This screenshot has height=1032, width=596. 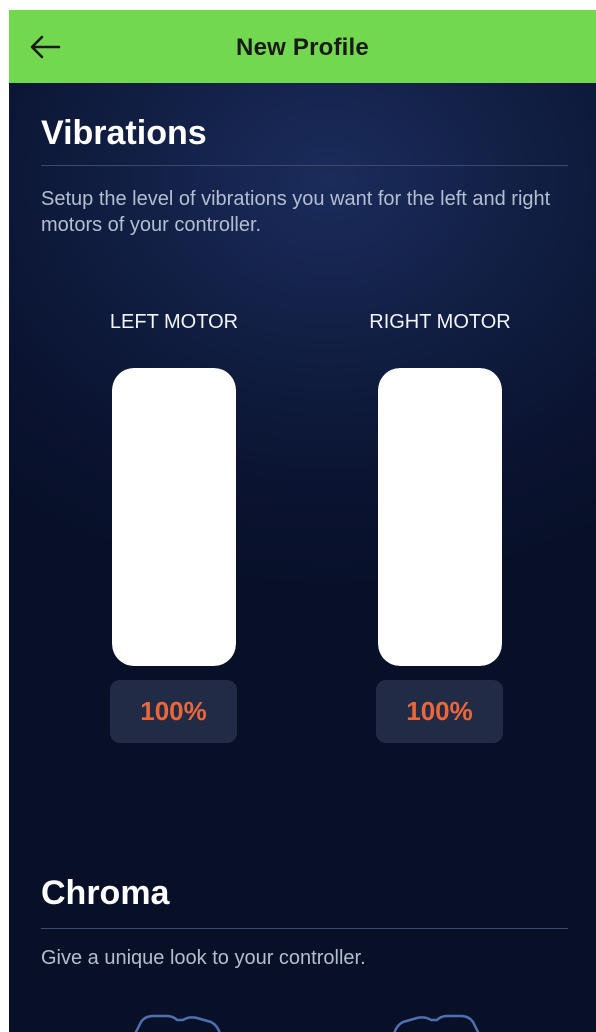 I want to click on vibrations-title: Vibrations, so click(x=124, y=133).